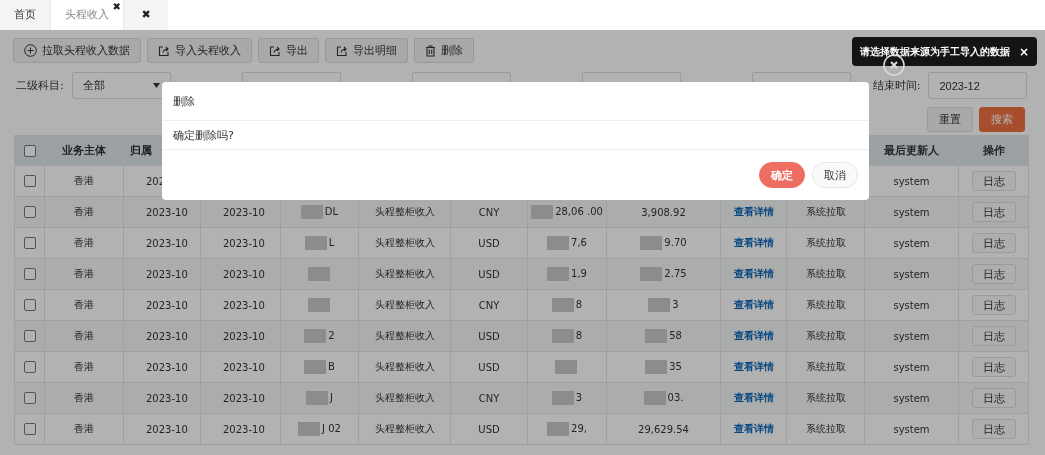 The image size is (1045, 455). Describe the element at coordinates (25, 15) in the screenshot. I see `tab: 首页` at that location.